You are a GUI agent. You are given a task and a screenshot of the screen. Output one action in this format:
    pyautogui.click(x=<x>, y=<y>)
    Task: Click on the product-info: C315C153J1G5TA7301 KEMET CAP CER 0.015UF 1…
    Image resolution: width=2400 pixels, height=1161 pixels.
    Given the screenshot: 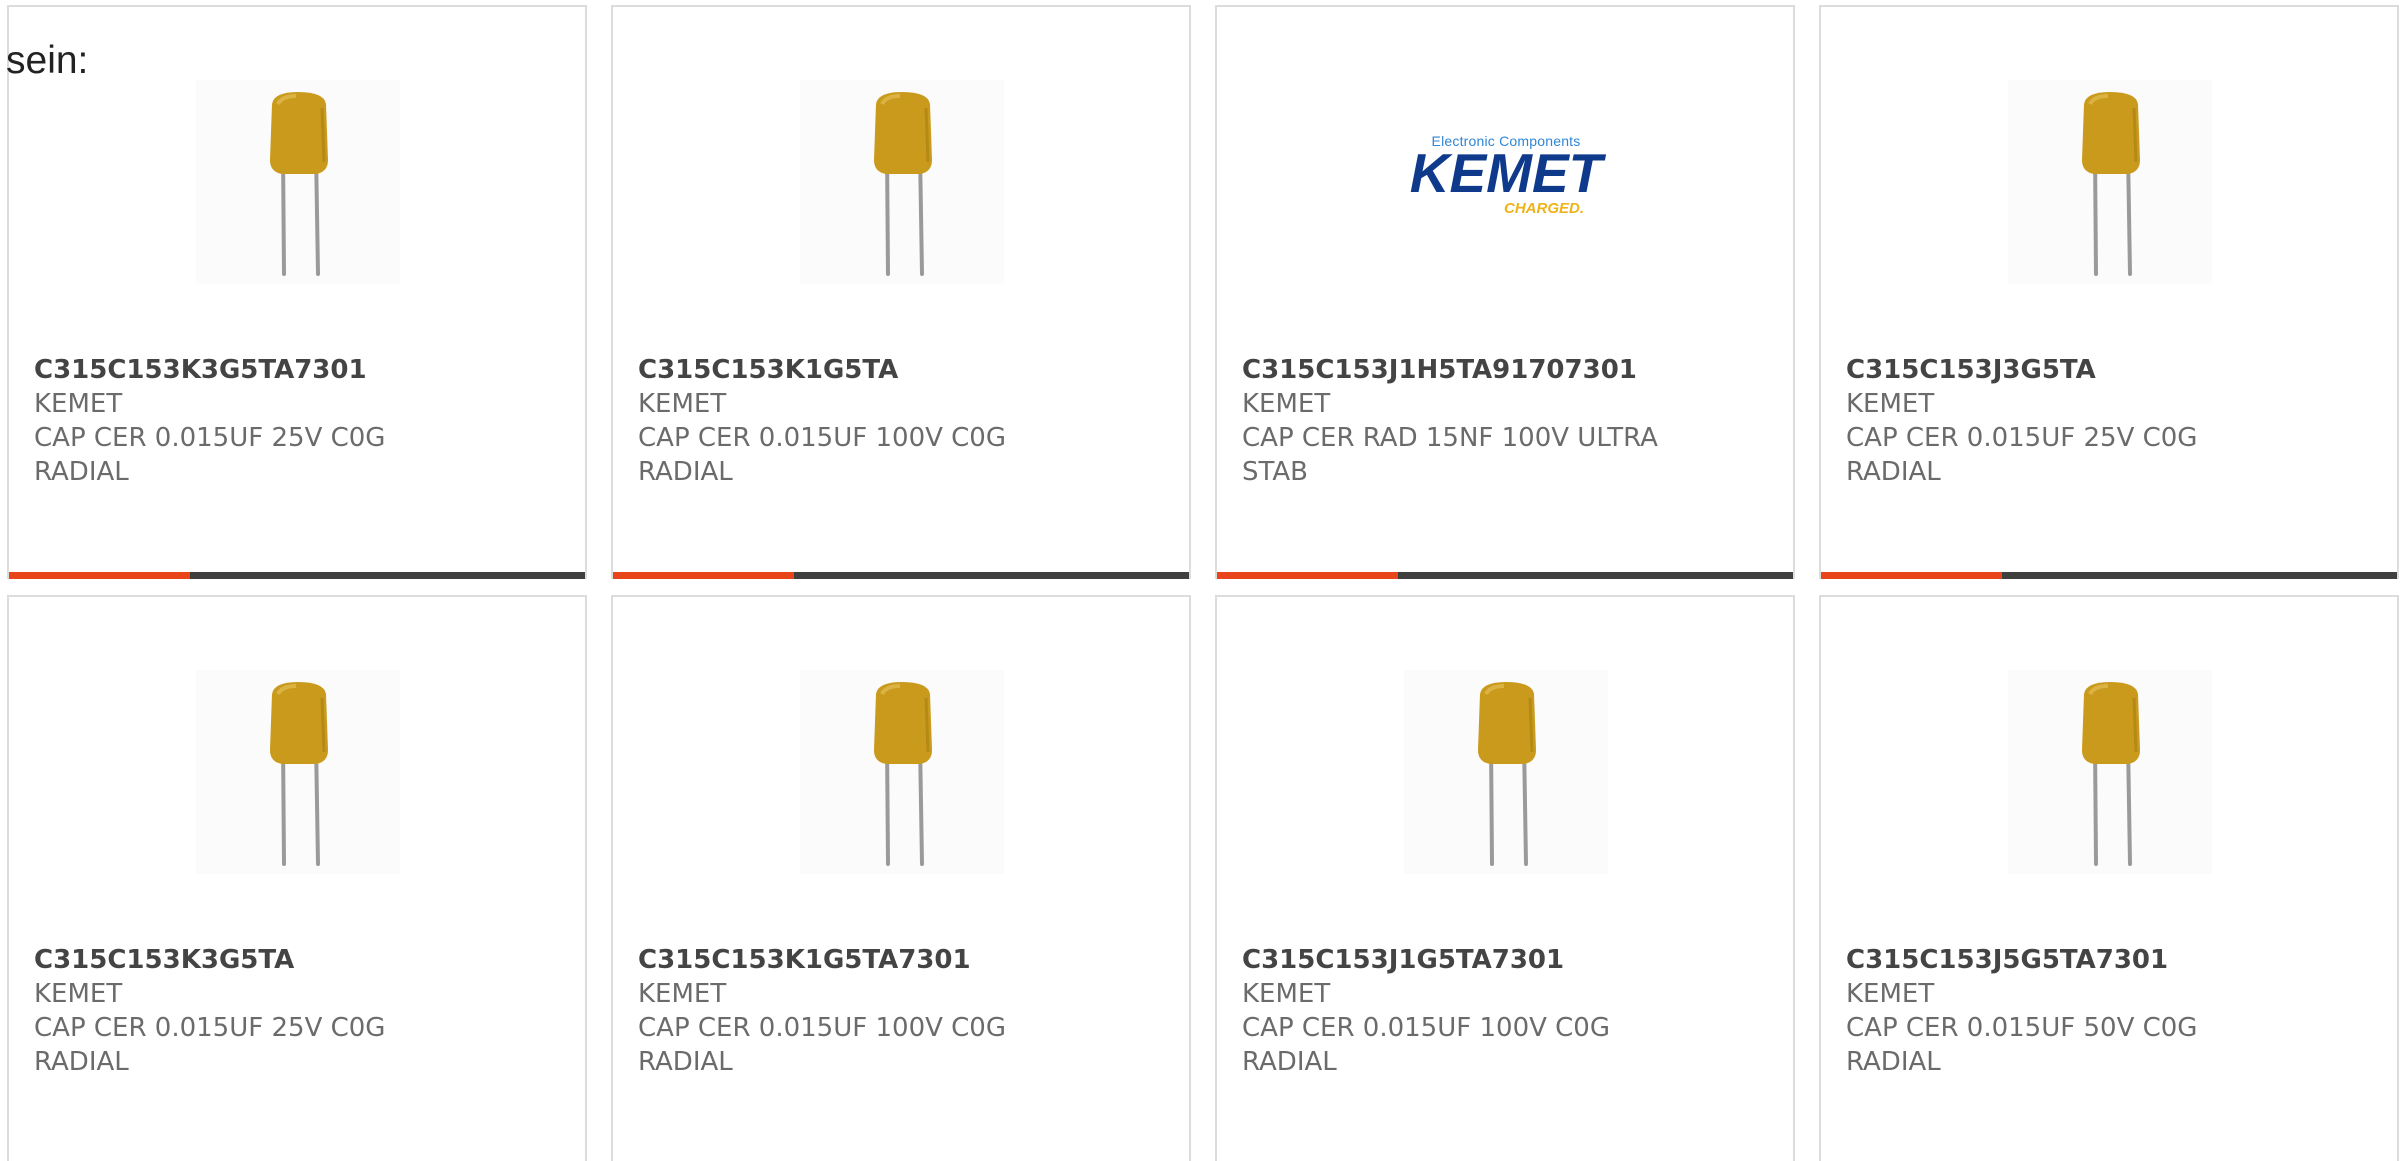 What is the action you would take?
    pyautogui.click(x=1502, y=1011)
    